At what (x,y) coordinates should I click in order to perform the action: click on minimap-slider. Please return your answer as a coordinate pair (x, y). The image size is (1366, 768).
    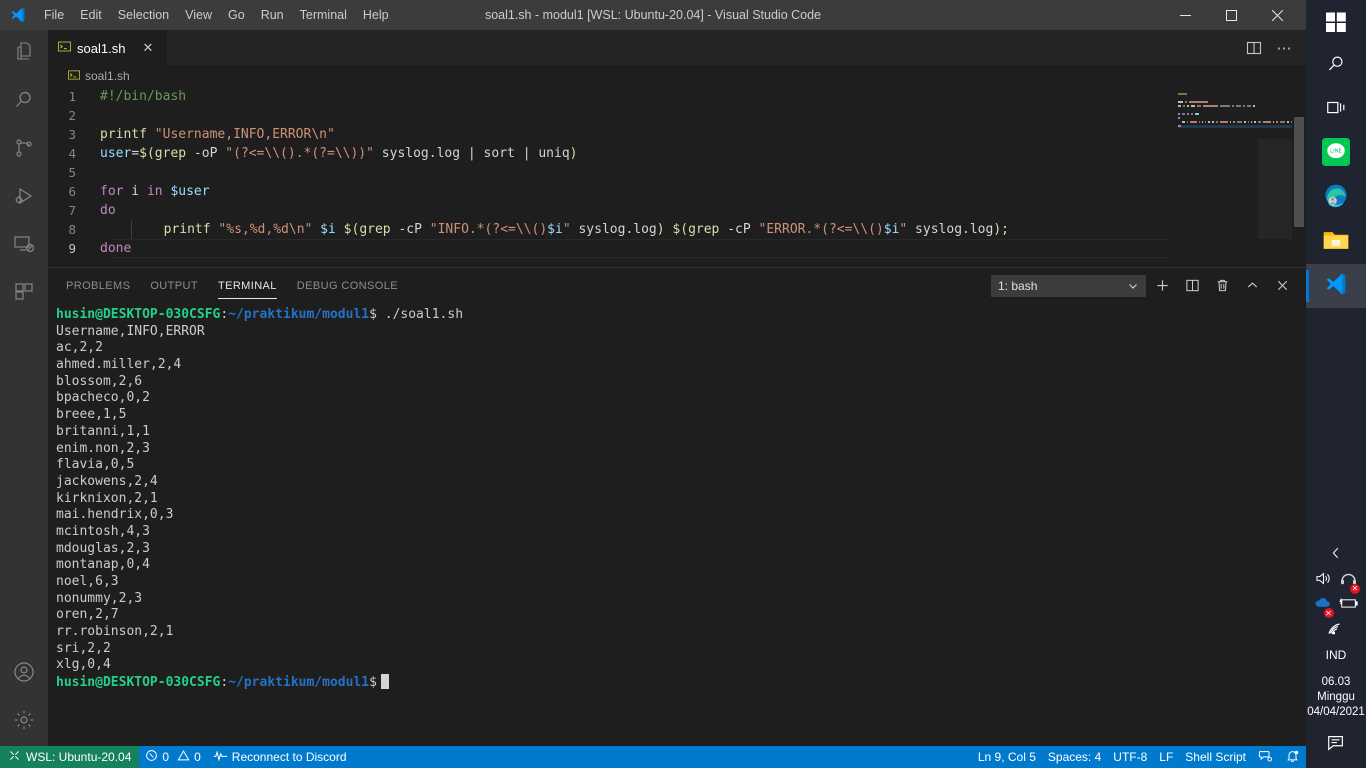
    Looking at the image, I should click on (1275, 189).